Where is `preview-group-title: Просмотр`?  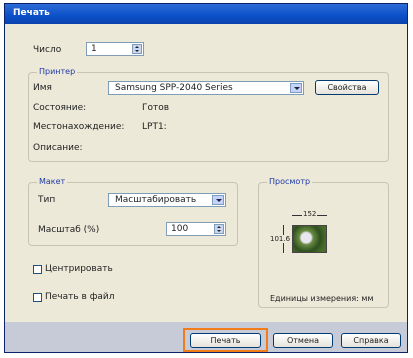 preview-group-title: Просмотр is located at coordinates (290, 181).